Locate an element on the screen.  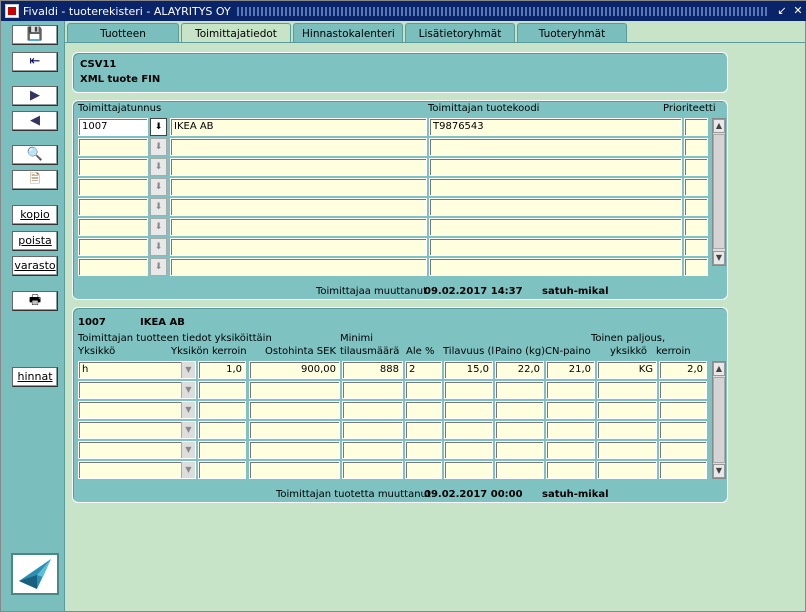
prices-button: hinnat is located at coordinates (35, 377).